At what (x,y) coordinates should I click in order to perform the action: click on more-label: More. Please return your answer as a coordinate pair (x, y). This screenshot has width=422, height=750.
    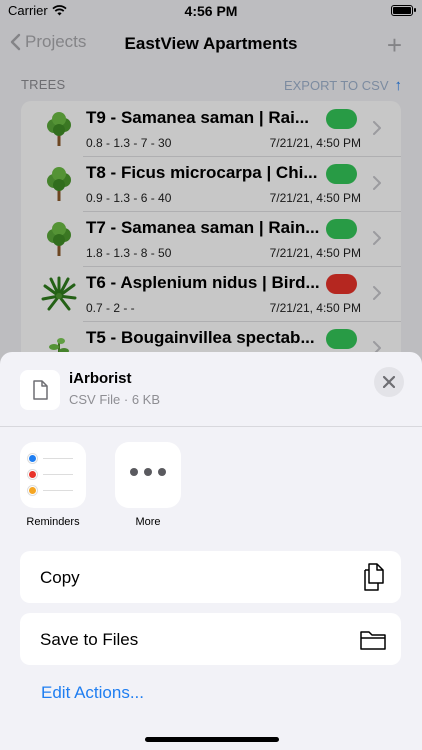
    Looking at the image, I should click on (148, 522).